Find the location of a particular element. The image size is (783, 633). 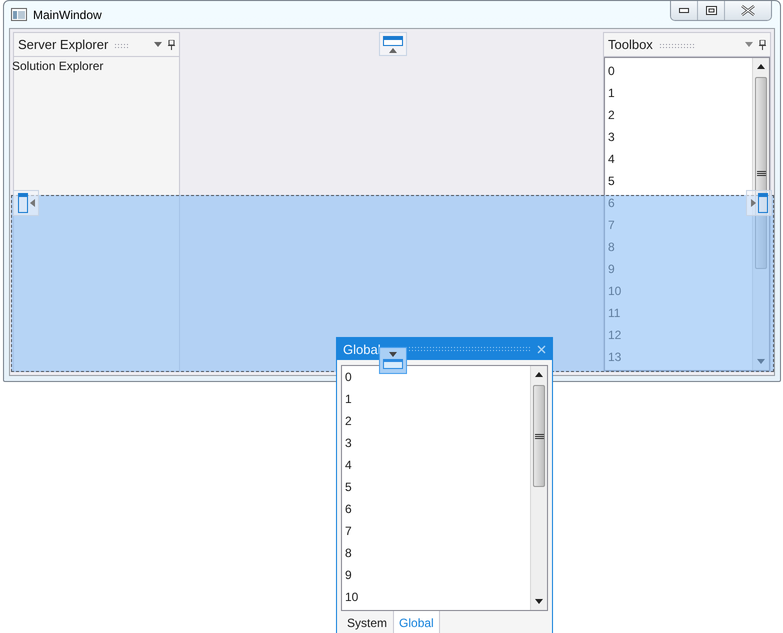

scroll-up-icon is located at coordinates (761, 66).